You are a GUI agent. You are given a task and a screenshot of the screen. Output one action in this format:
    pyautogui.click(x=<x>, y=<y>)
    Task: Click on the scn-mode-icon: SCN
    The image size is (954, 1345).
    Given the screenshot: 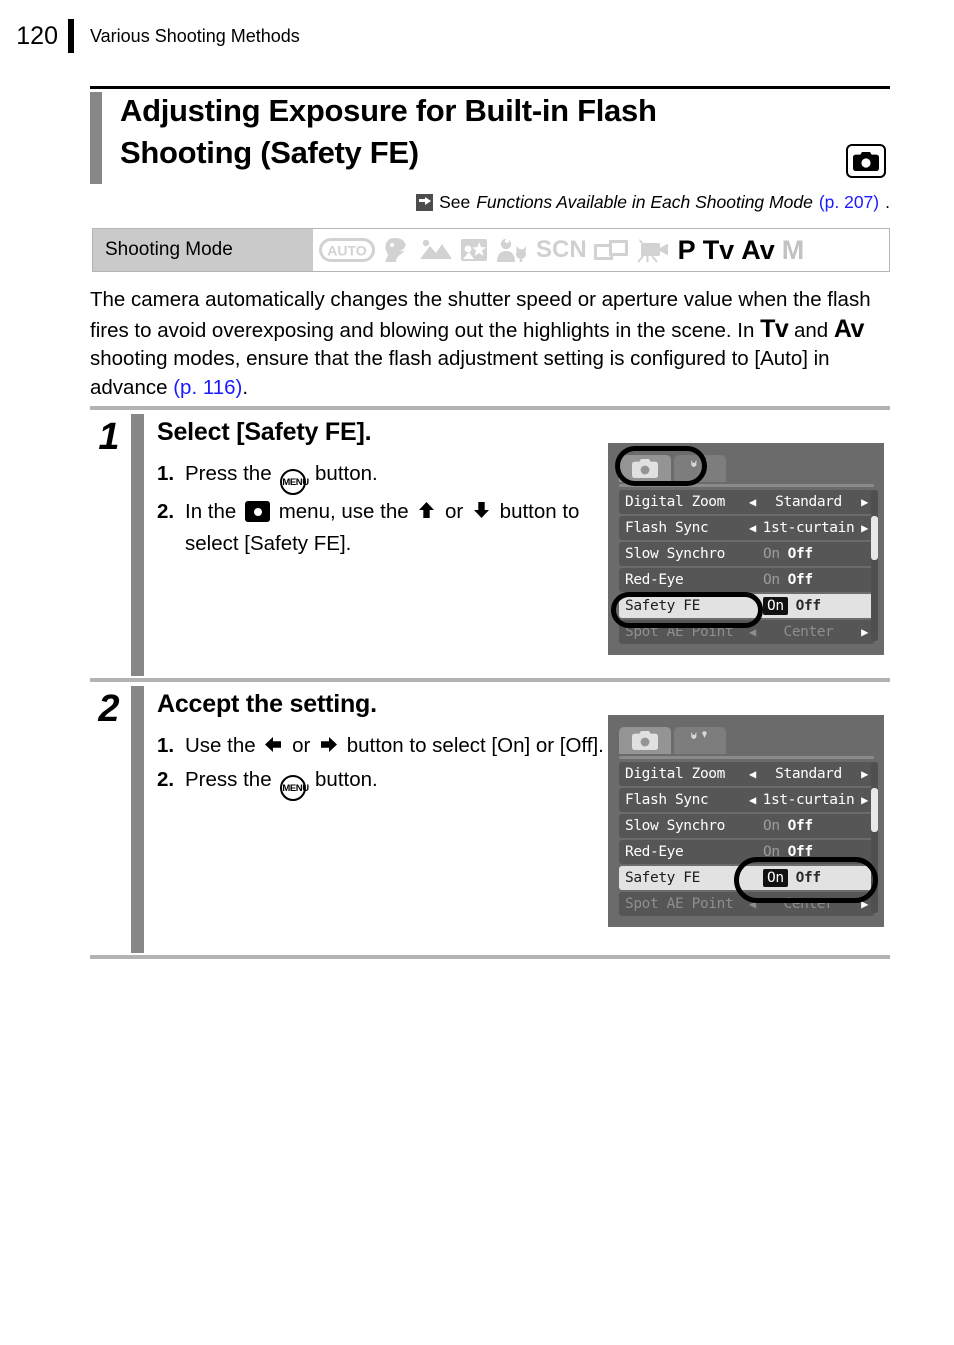 What is the action you would take?
    pyautogui.click(x=561, y=249)
    